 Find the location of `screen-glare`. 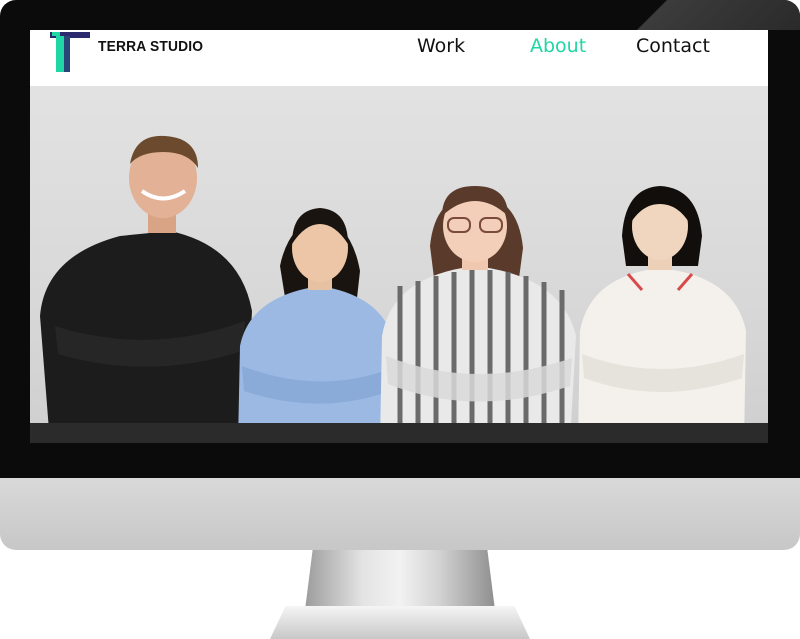

screen-glare is located at coordinates (715, 15).